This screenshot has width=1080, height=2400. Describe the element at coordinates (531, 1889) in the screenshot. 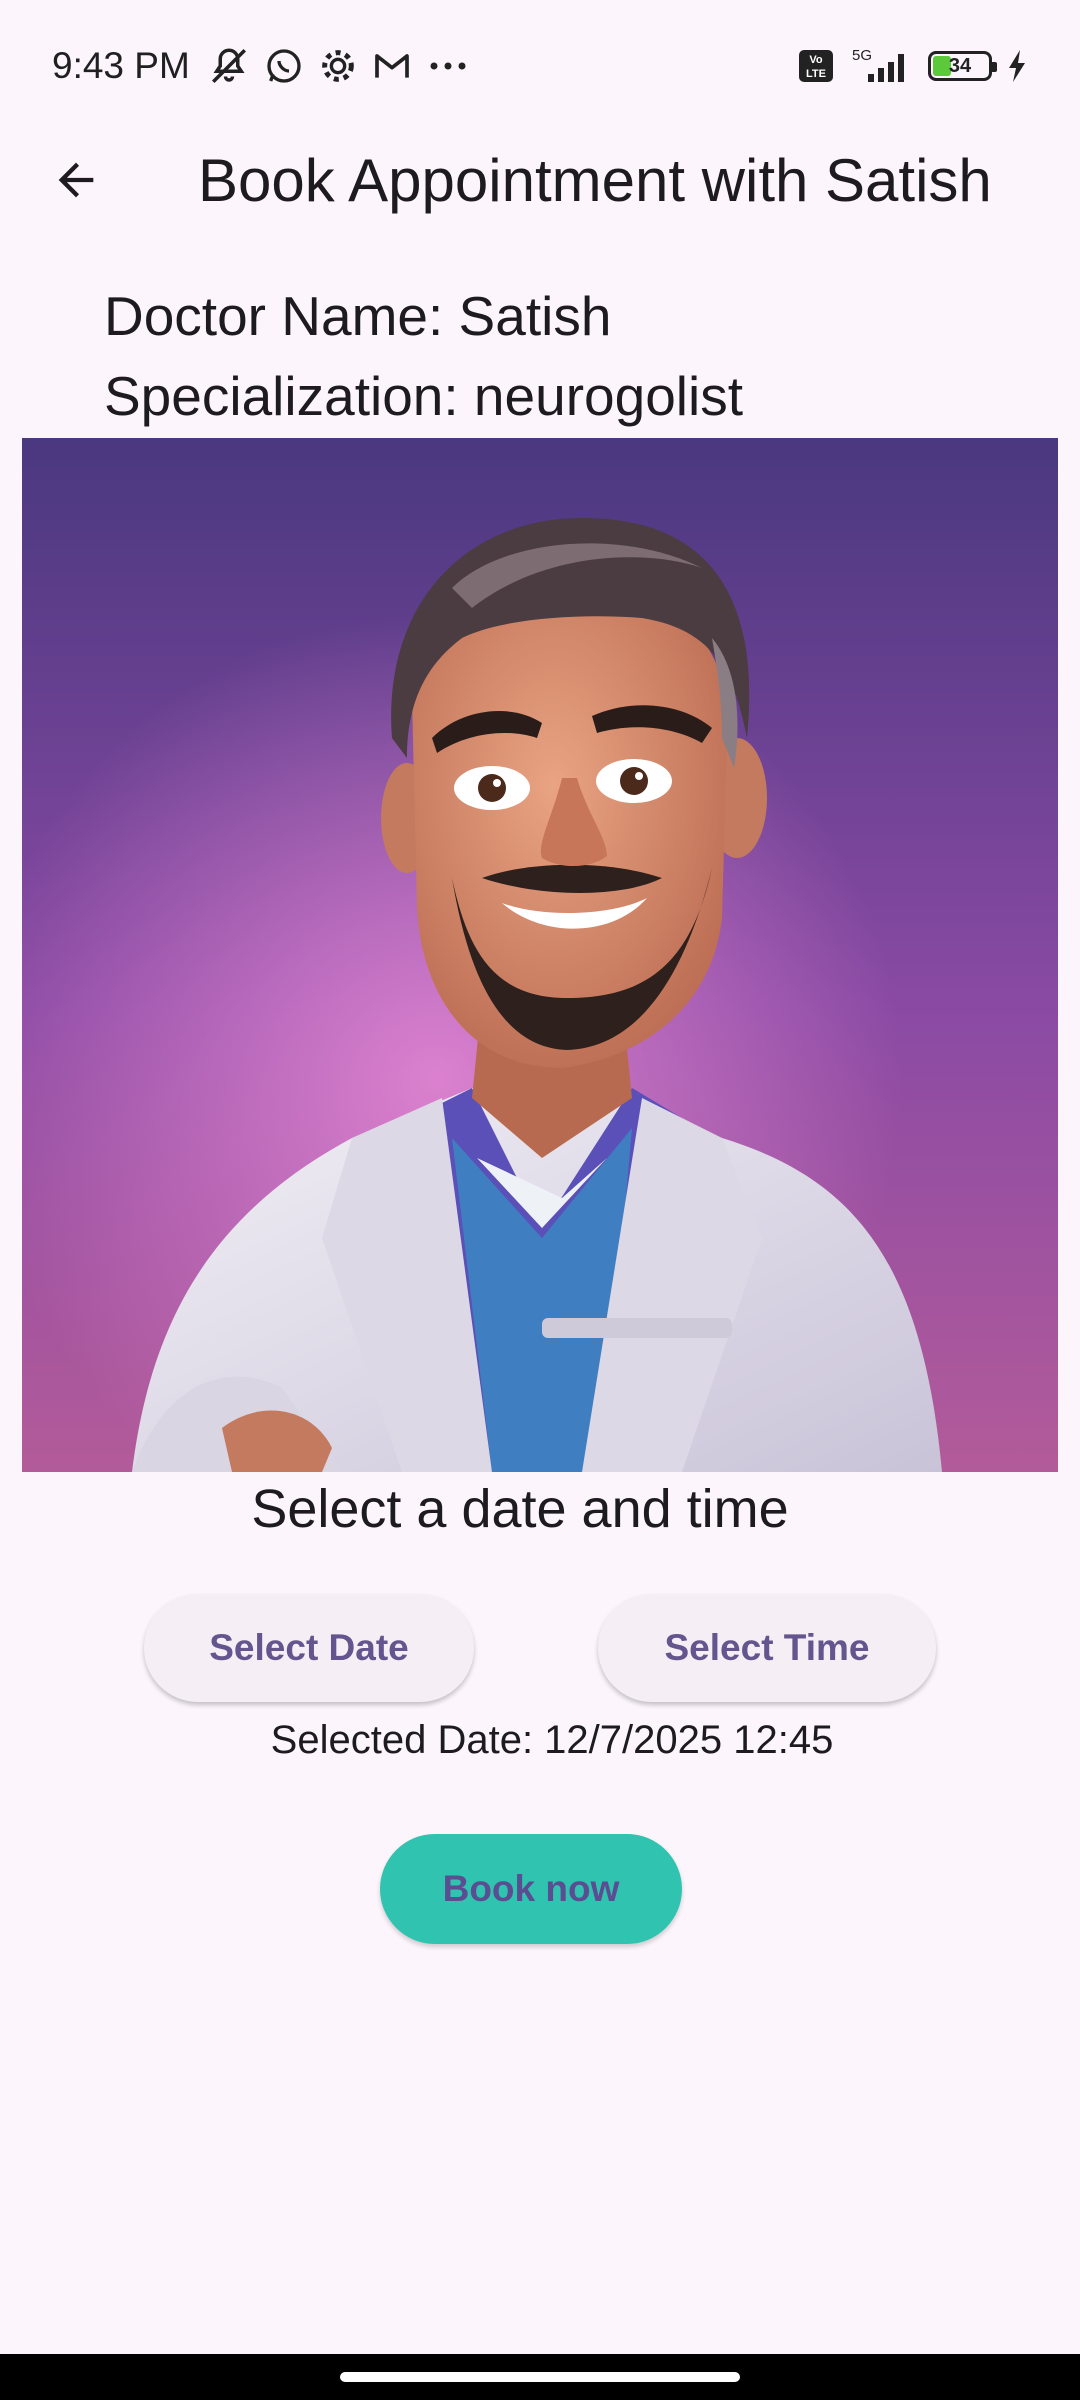

I see `book-now-button: Book now` at that location.